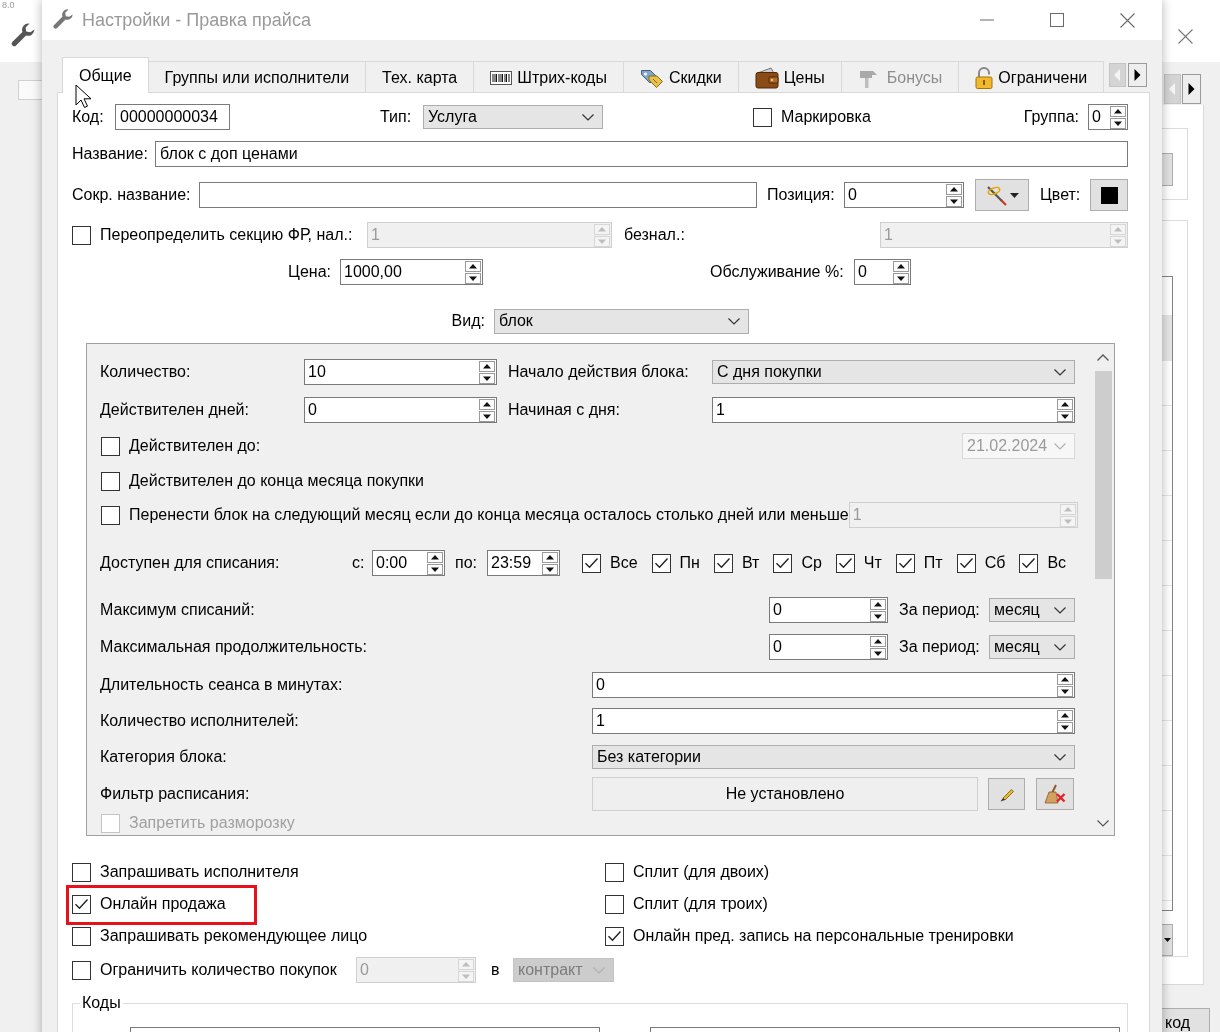 The height and width of the screenshot is (1032, 1220). I want to click on magic-wand-icon, so click(996, 195).